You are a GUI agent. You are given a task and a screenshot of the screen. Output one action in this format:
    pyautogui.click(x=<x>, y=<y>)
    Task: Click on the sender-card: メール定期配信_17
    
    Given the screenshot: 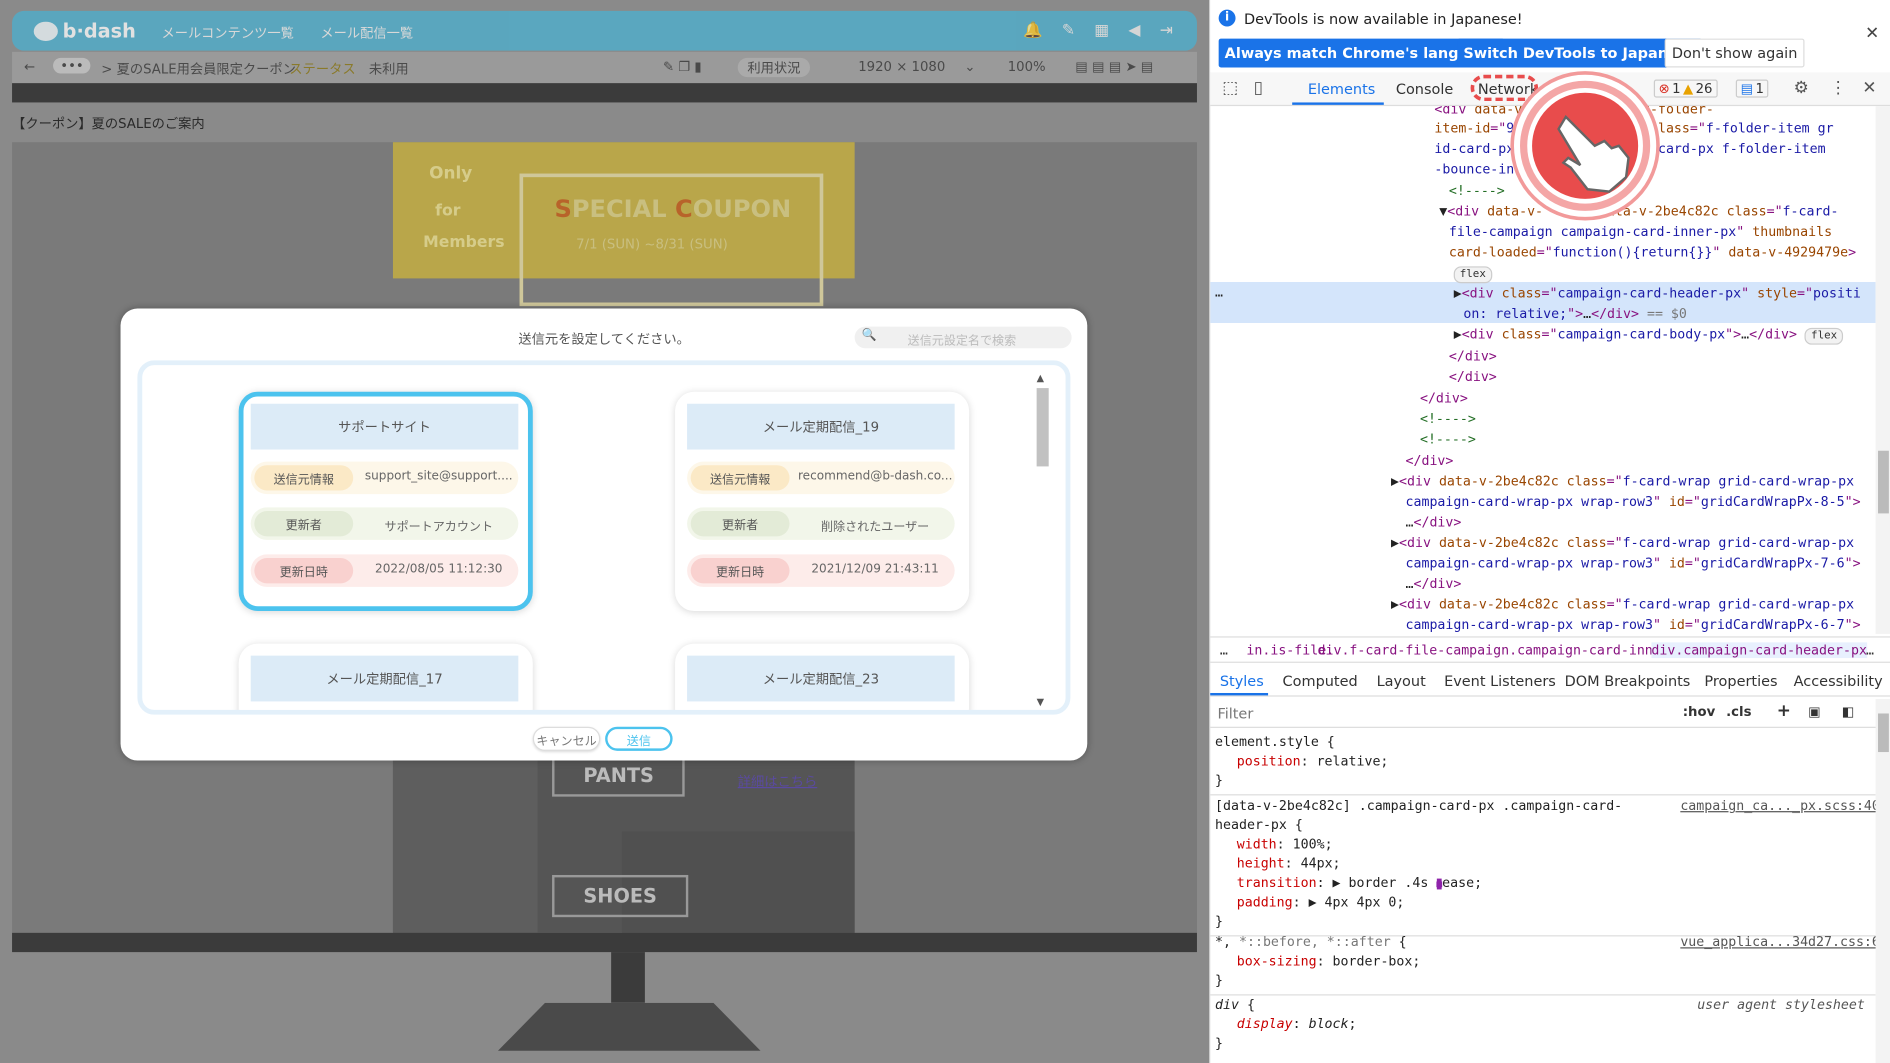 What is the action you would take?
    pyautogui.click(x=385, y=676)
    